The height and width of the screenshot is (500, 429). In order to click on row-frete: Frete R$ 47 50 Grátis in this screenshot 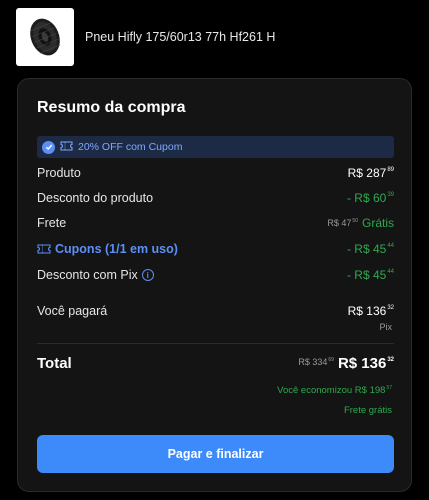, I will do `click(215, 223)`.